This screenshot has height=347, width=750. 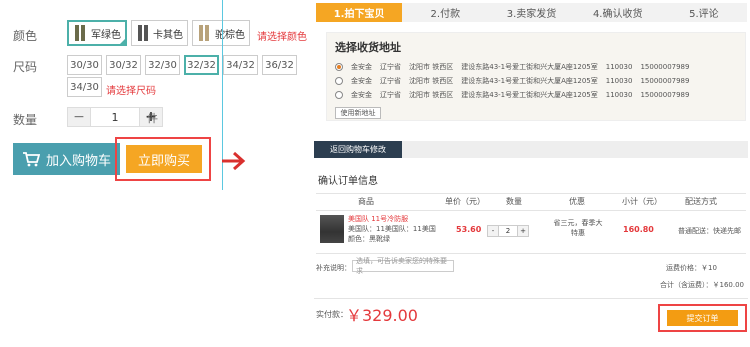 What do you see at coordinates (234, 161) in the screenshot?
I see `arrow-right-icon` at bounding box center [234, 161].